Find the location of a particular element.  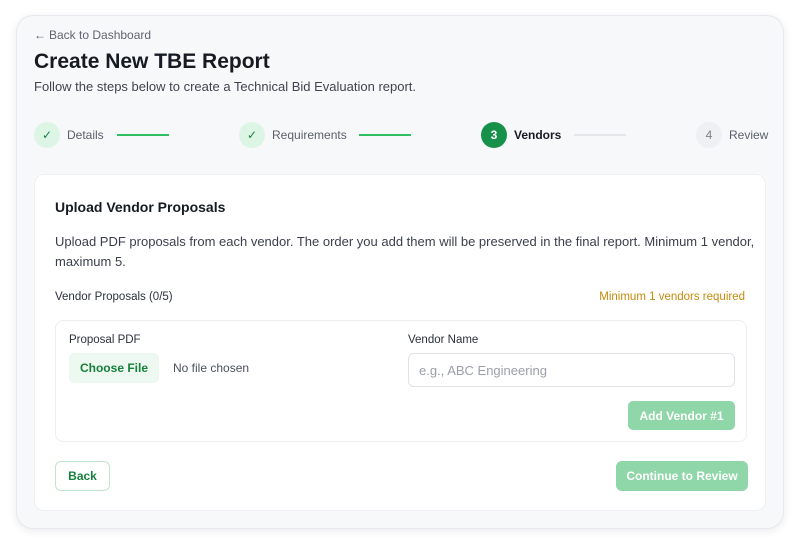

vendor-name-input is located at coordinates (571, 370).